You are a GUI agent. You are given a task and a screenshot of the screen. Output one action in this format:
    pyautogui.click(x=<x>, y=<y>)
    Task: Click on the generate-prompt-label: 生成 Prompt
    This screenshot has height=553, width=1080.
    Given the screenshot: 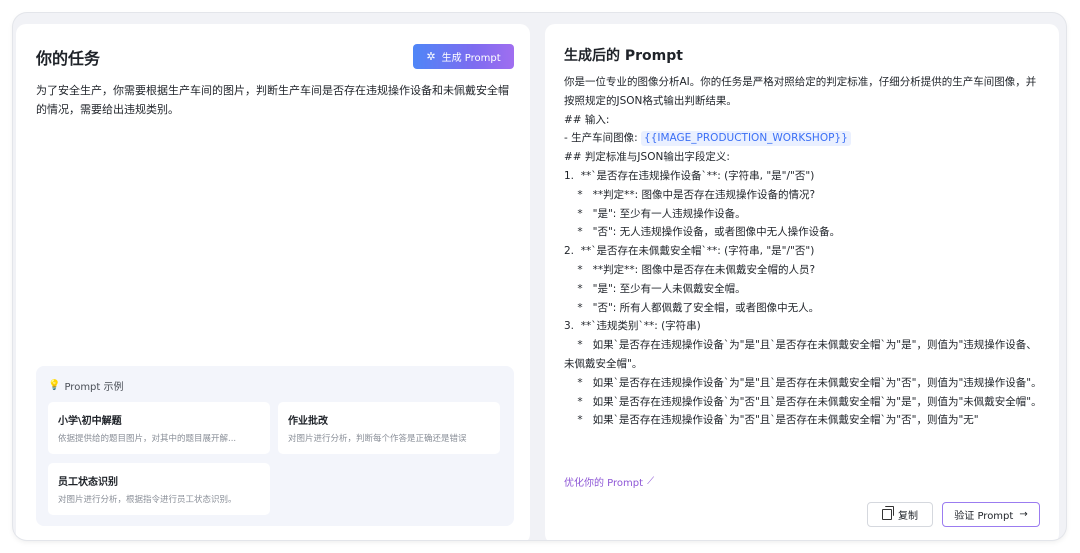 What is the action you would take?
    pyautogui.click(x=471, y=58)
    